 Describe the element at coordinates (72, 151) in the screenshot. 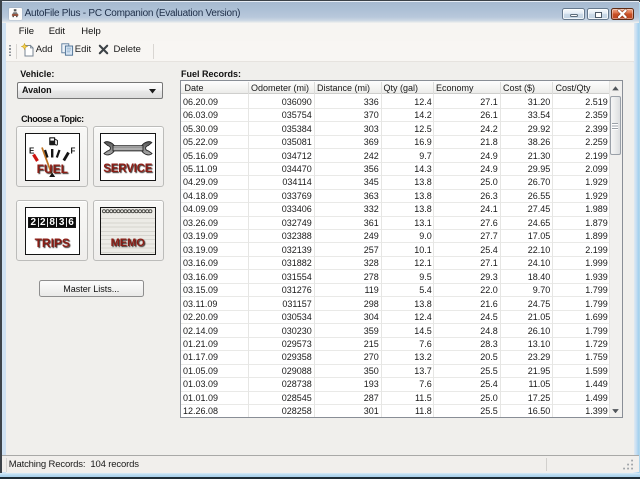

I see `svg-text: F` at that location.